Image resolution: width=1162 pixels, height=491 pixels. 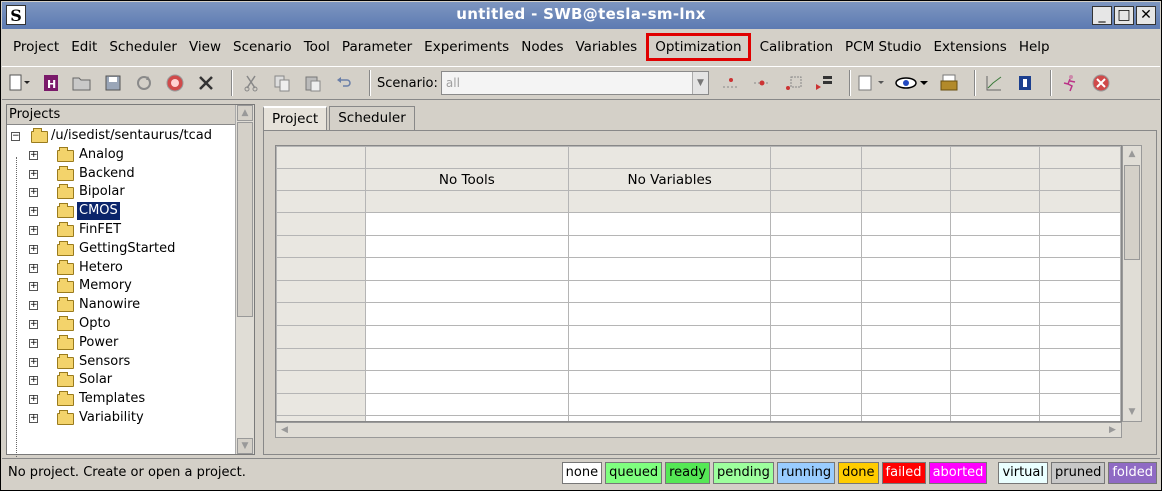 What do you see at coordinates (1124, 15) in the screenshot?
I see `maximize-button: □` at bounding box center [1124, 15].